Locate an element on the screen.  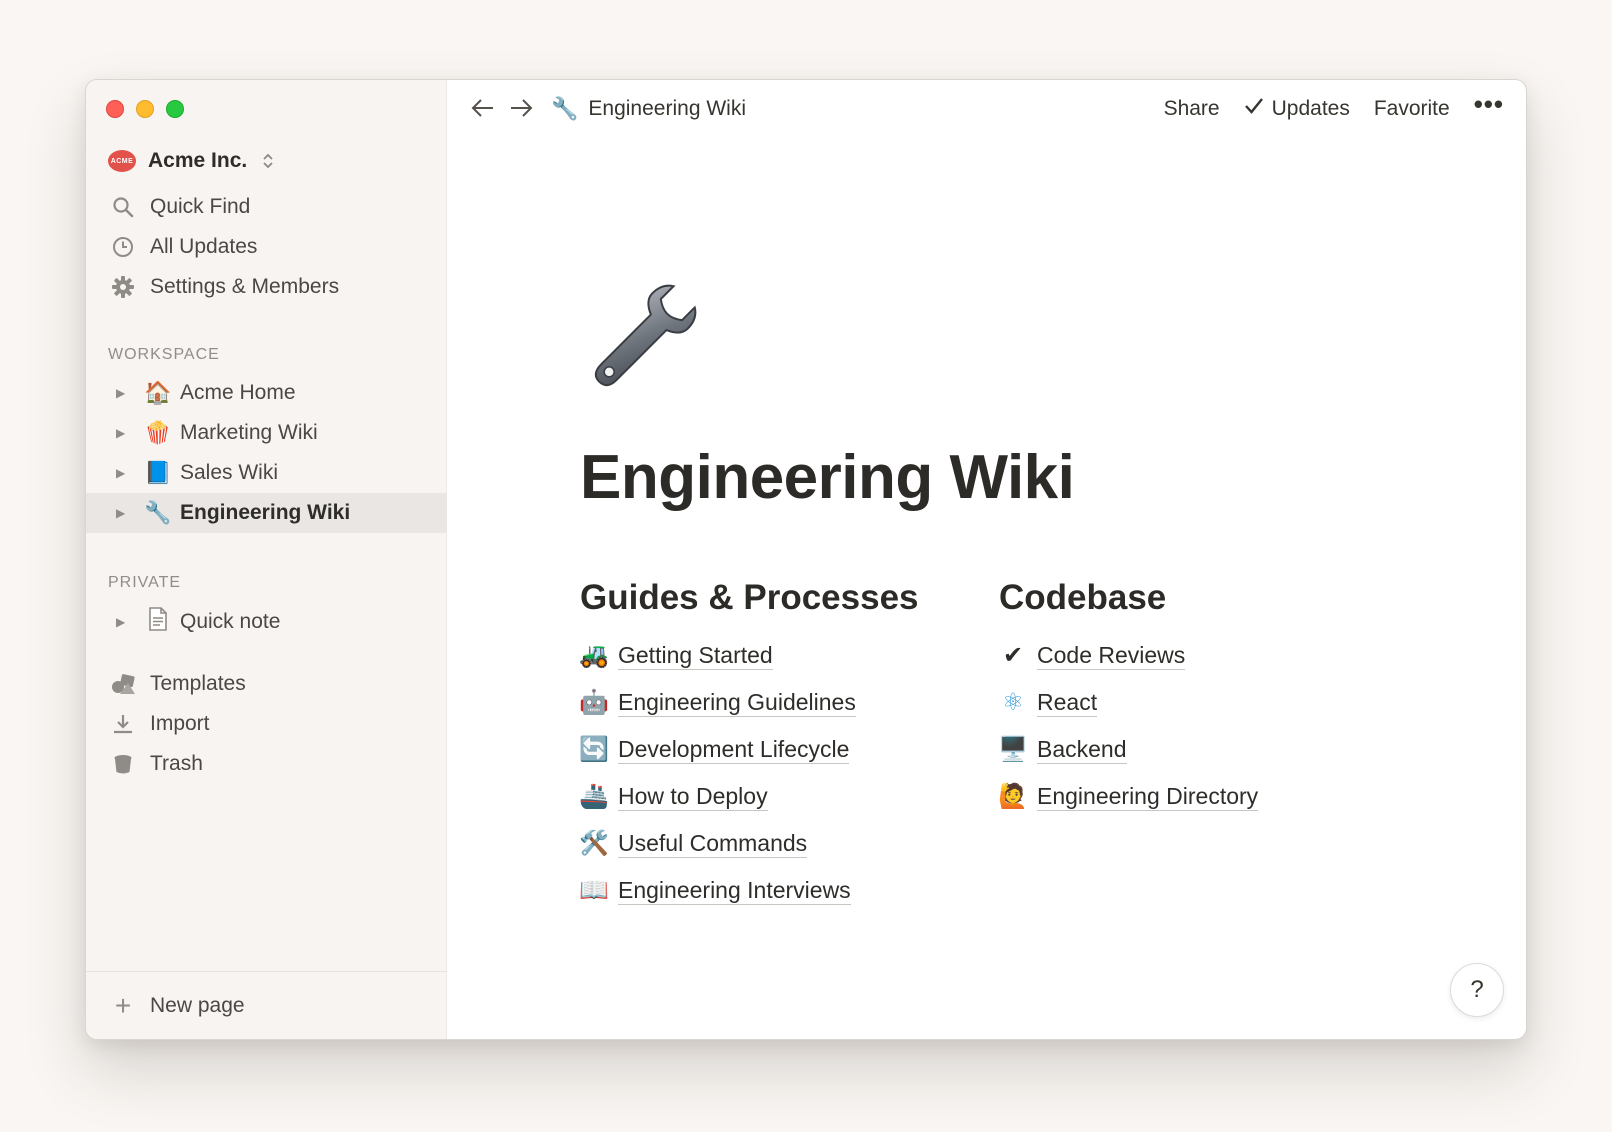
popcorn-icon: 🍿 is located at coordinates (158, 432).